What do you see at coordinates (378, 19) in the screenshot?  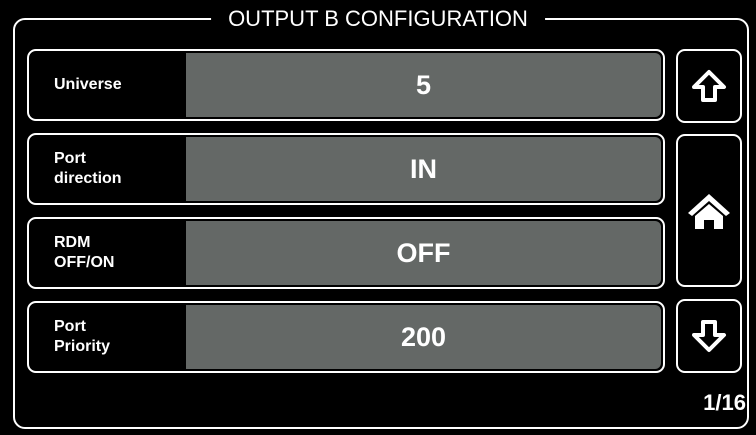 I see `page-title: OUTPUT B CONFIGURATION` at bounding box center [378, 19].